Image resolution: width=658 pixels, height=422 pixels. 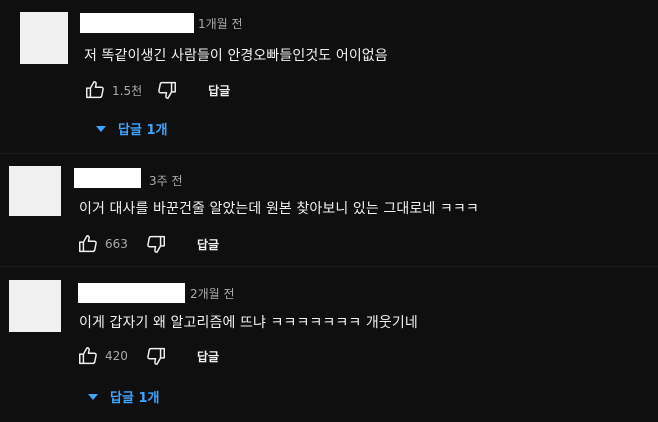 I want to click on comment-actions: 420 답글, so click(x=148, y=356).